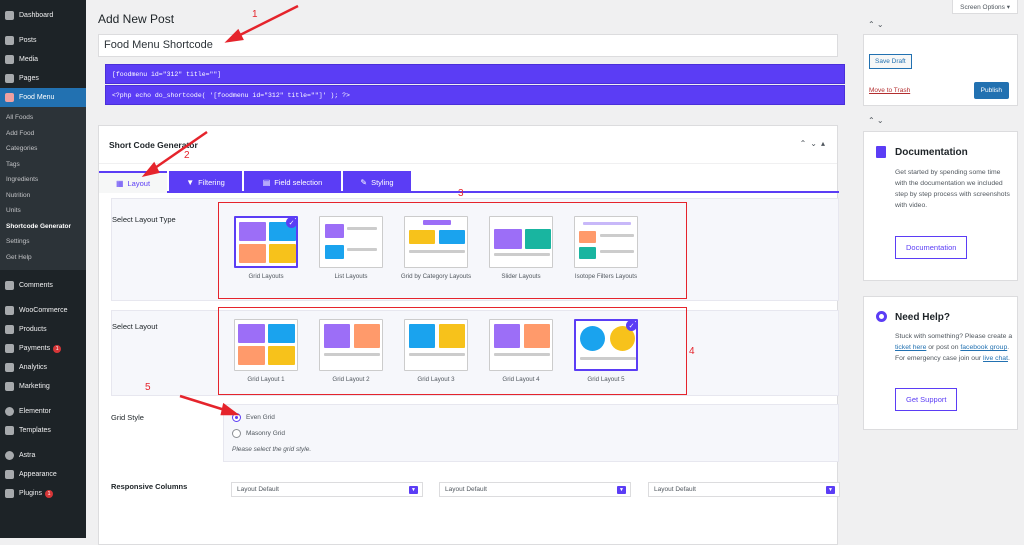  Describe the element at coordinates (148, 387) in the screenshot. I see `annotation-number-5: 5` at that location.